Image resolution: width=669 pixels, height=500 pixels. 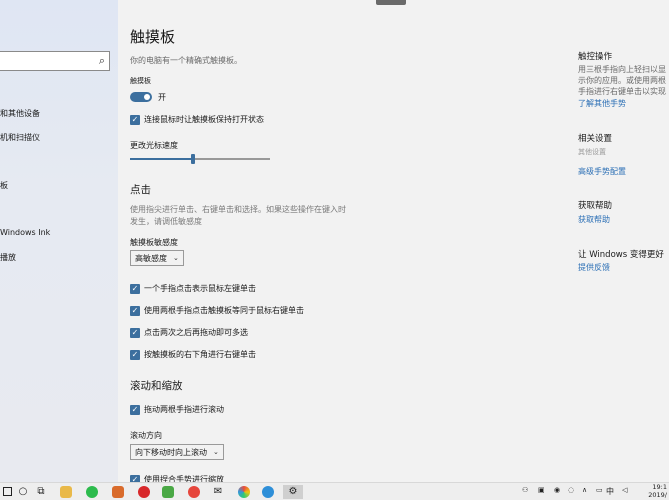 I want to click on ime-indicator: 中, so click(x=610, y=491).